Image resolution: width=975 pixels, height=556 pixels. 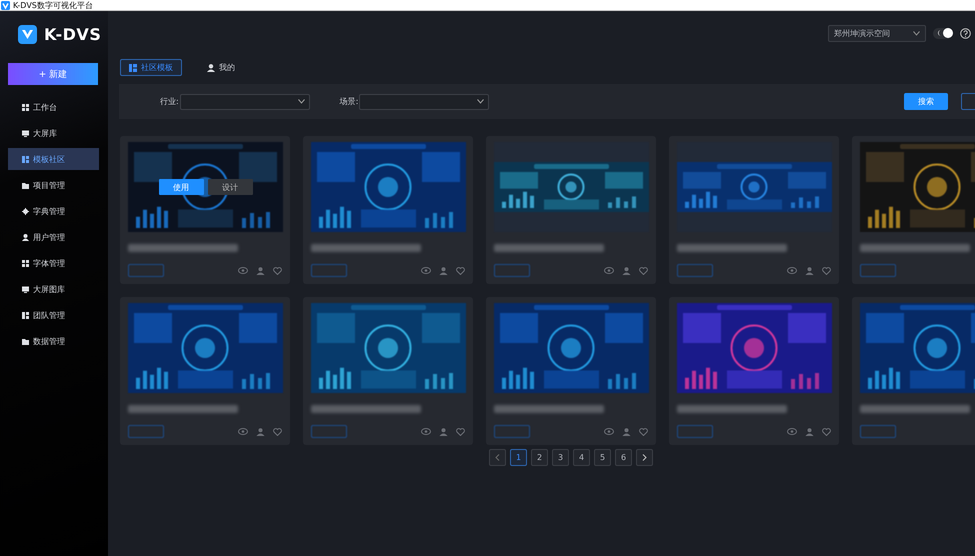 What do you see at coordinates (53, 74) in the screenshot?
I see `new-button: + 新建` at bounding box center [53, 74].